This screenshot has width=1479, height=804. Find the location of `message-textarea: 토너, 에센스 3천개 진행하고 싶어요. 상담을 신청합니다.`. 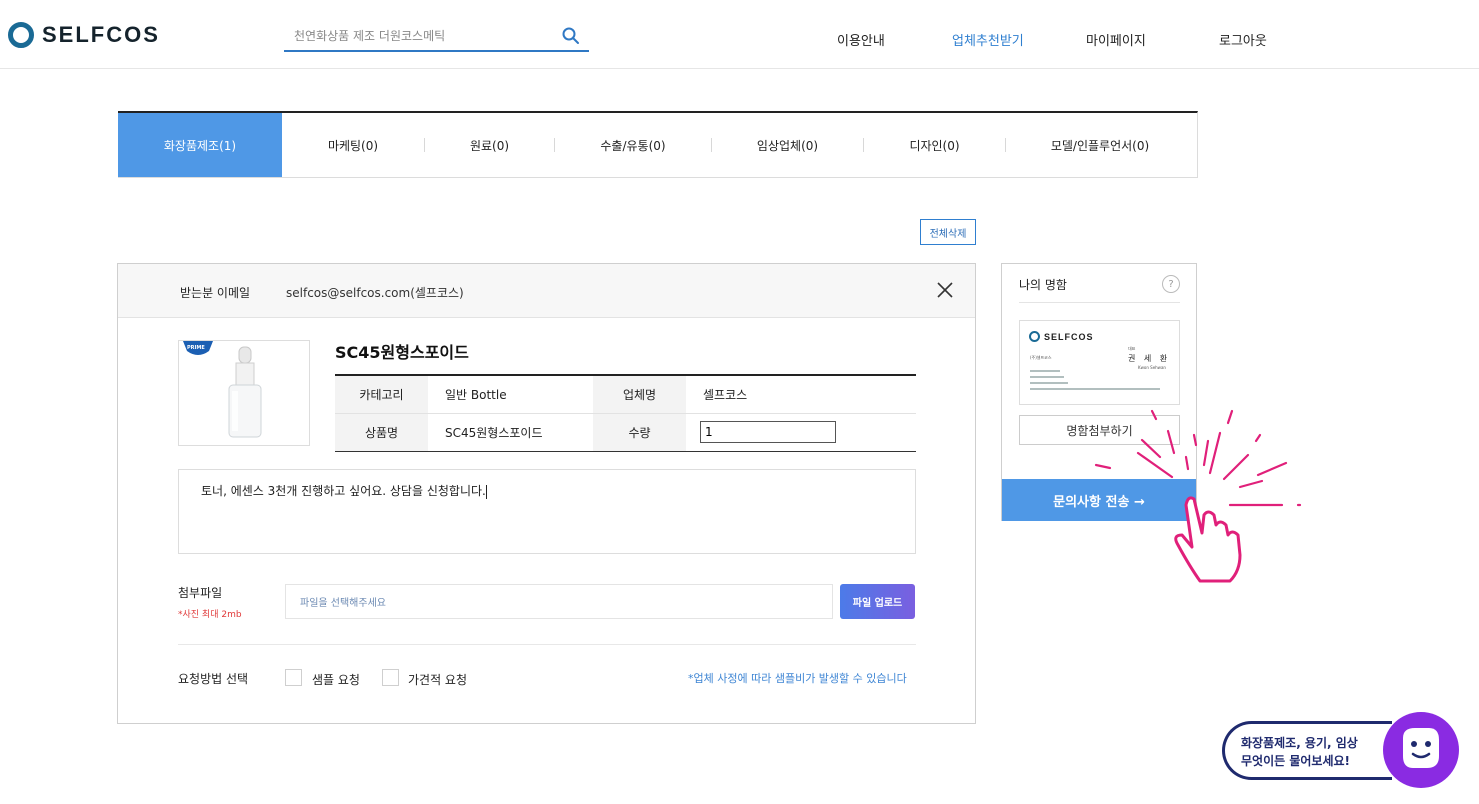

message-textarea: 토너, 에센스 3천개 진행하고 싶어요. 상담을 신청합니다. is located at coordinates (547, 511).